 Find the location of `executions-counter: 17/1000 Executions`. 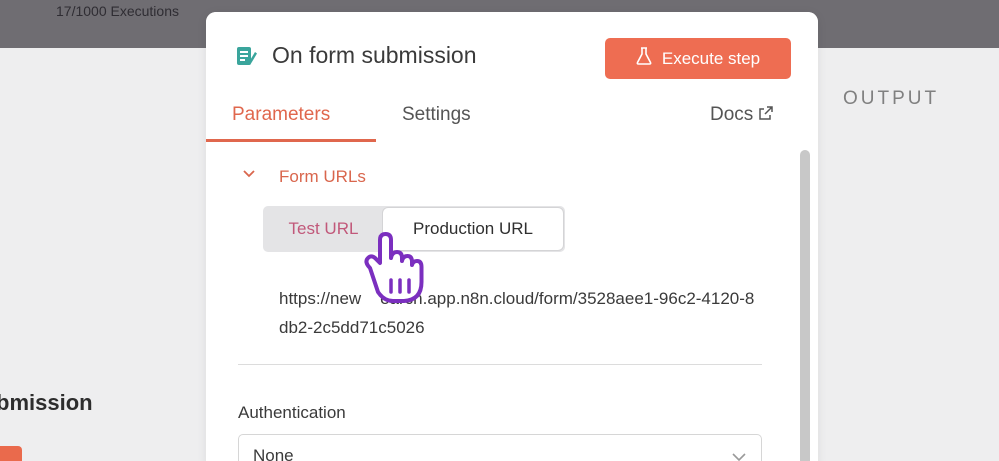

executions-counter: 17/1000 Executions is located at coordinates (117, 11).